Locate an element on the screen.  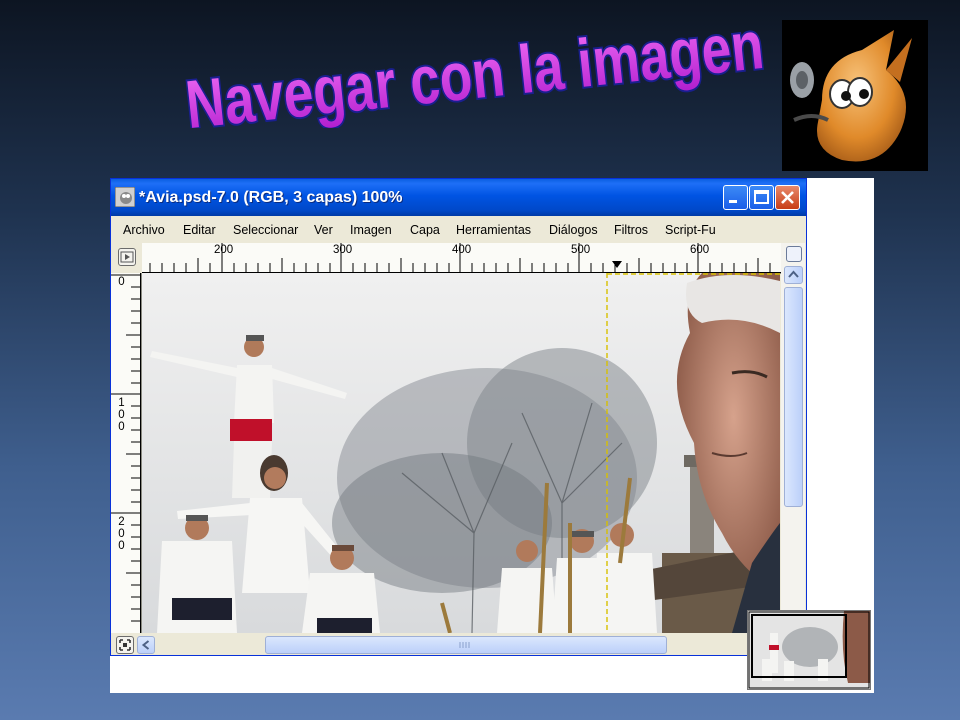
navigation-thumbnail is located at coordinates (809, 650).